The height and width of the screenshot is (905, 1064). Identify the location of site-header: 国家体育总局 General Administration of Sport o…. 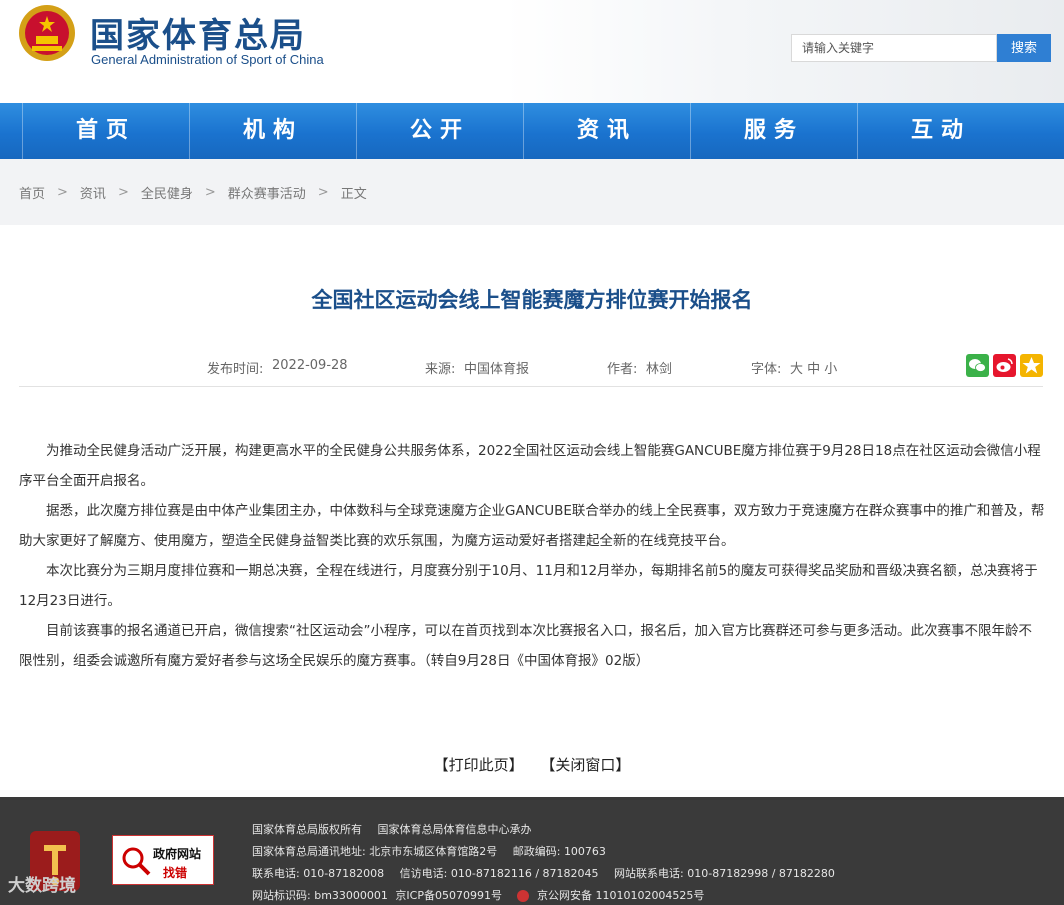
(532, 51).